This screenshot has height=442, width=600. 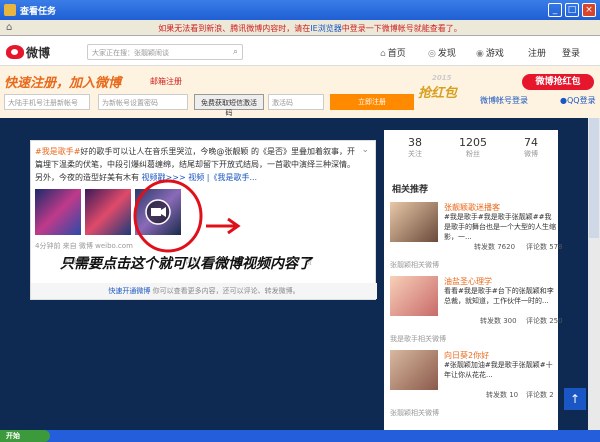 I want to click on title-bar: 查看任务 _ □ ×, so click(x=300, y=10).